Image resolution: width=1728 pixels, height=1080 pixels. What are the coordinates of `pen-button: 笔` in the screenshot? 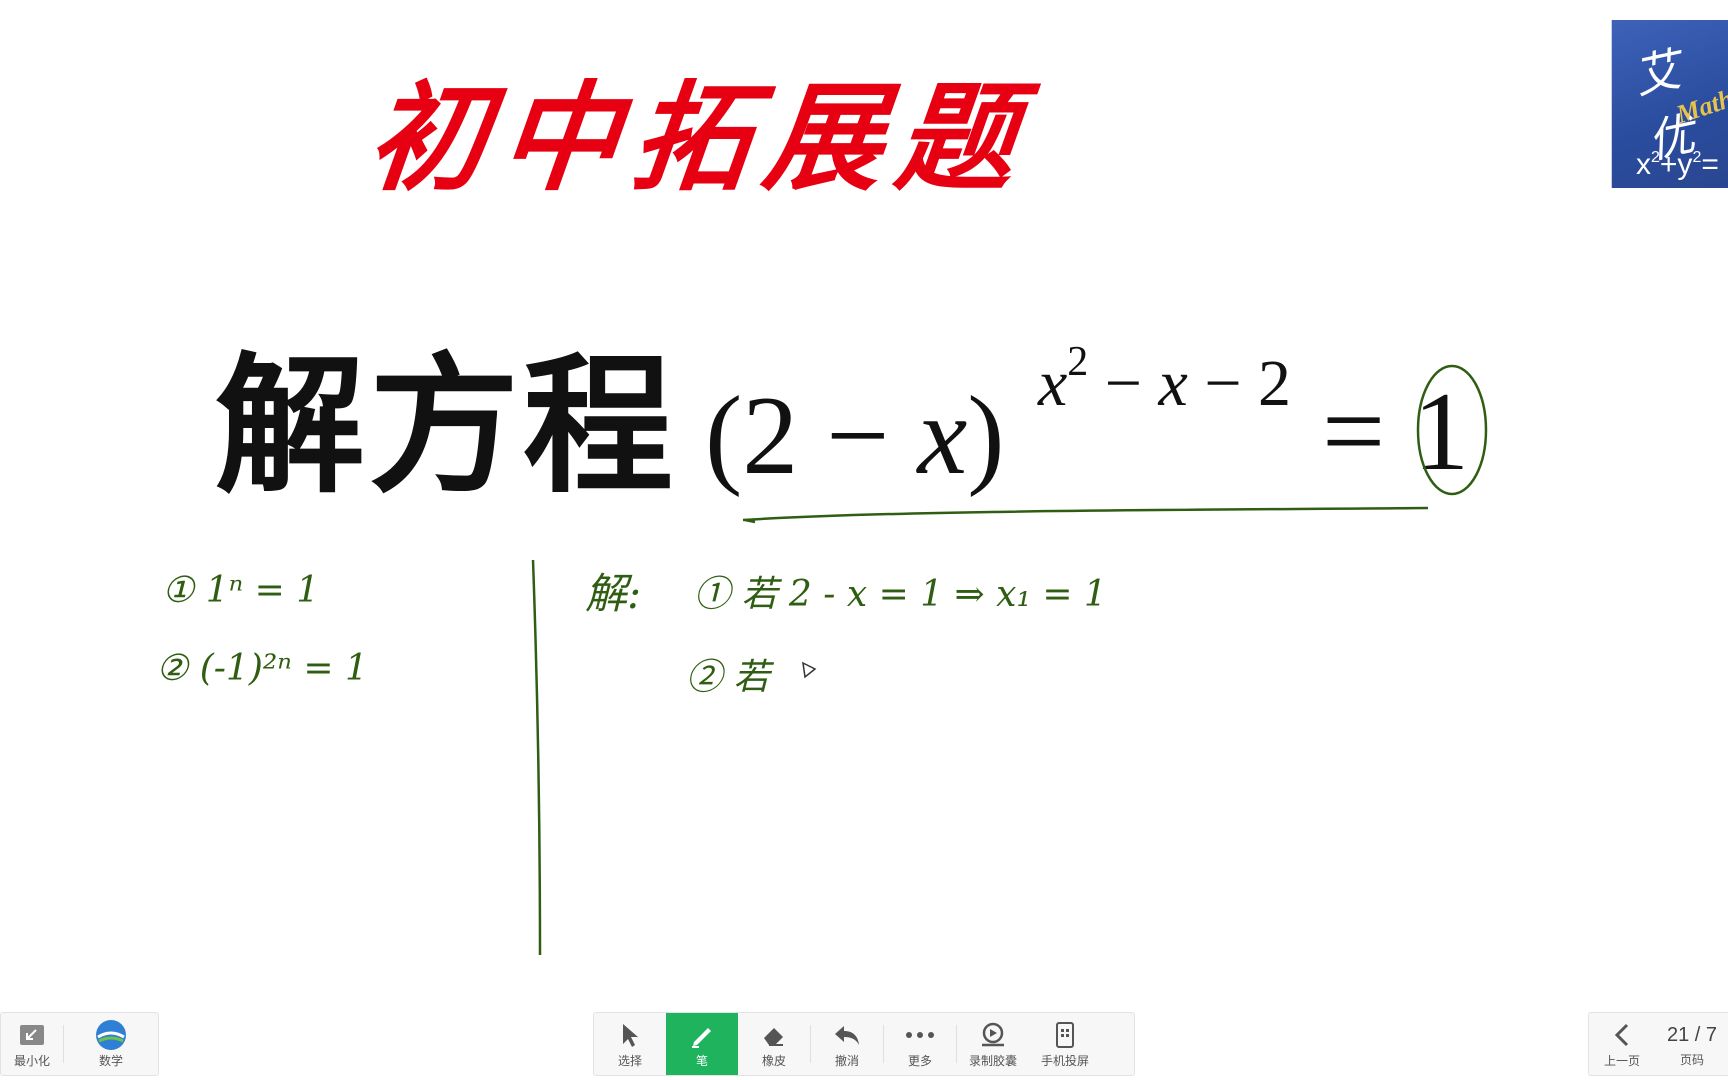 It's located at (702, 1044).